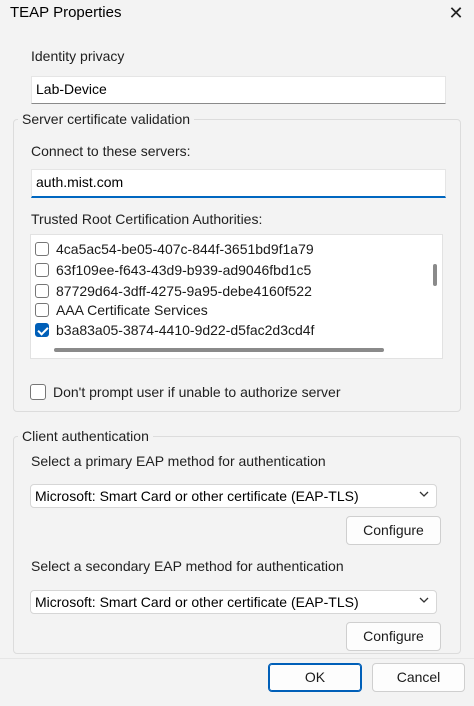 This screenshot has height=706, width=474. What do you see at coordinates (42, 329) in the screenshot?
I see `ca-checkbox-checked` at bounding box center [42, 329].